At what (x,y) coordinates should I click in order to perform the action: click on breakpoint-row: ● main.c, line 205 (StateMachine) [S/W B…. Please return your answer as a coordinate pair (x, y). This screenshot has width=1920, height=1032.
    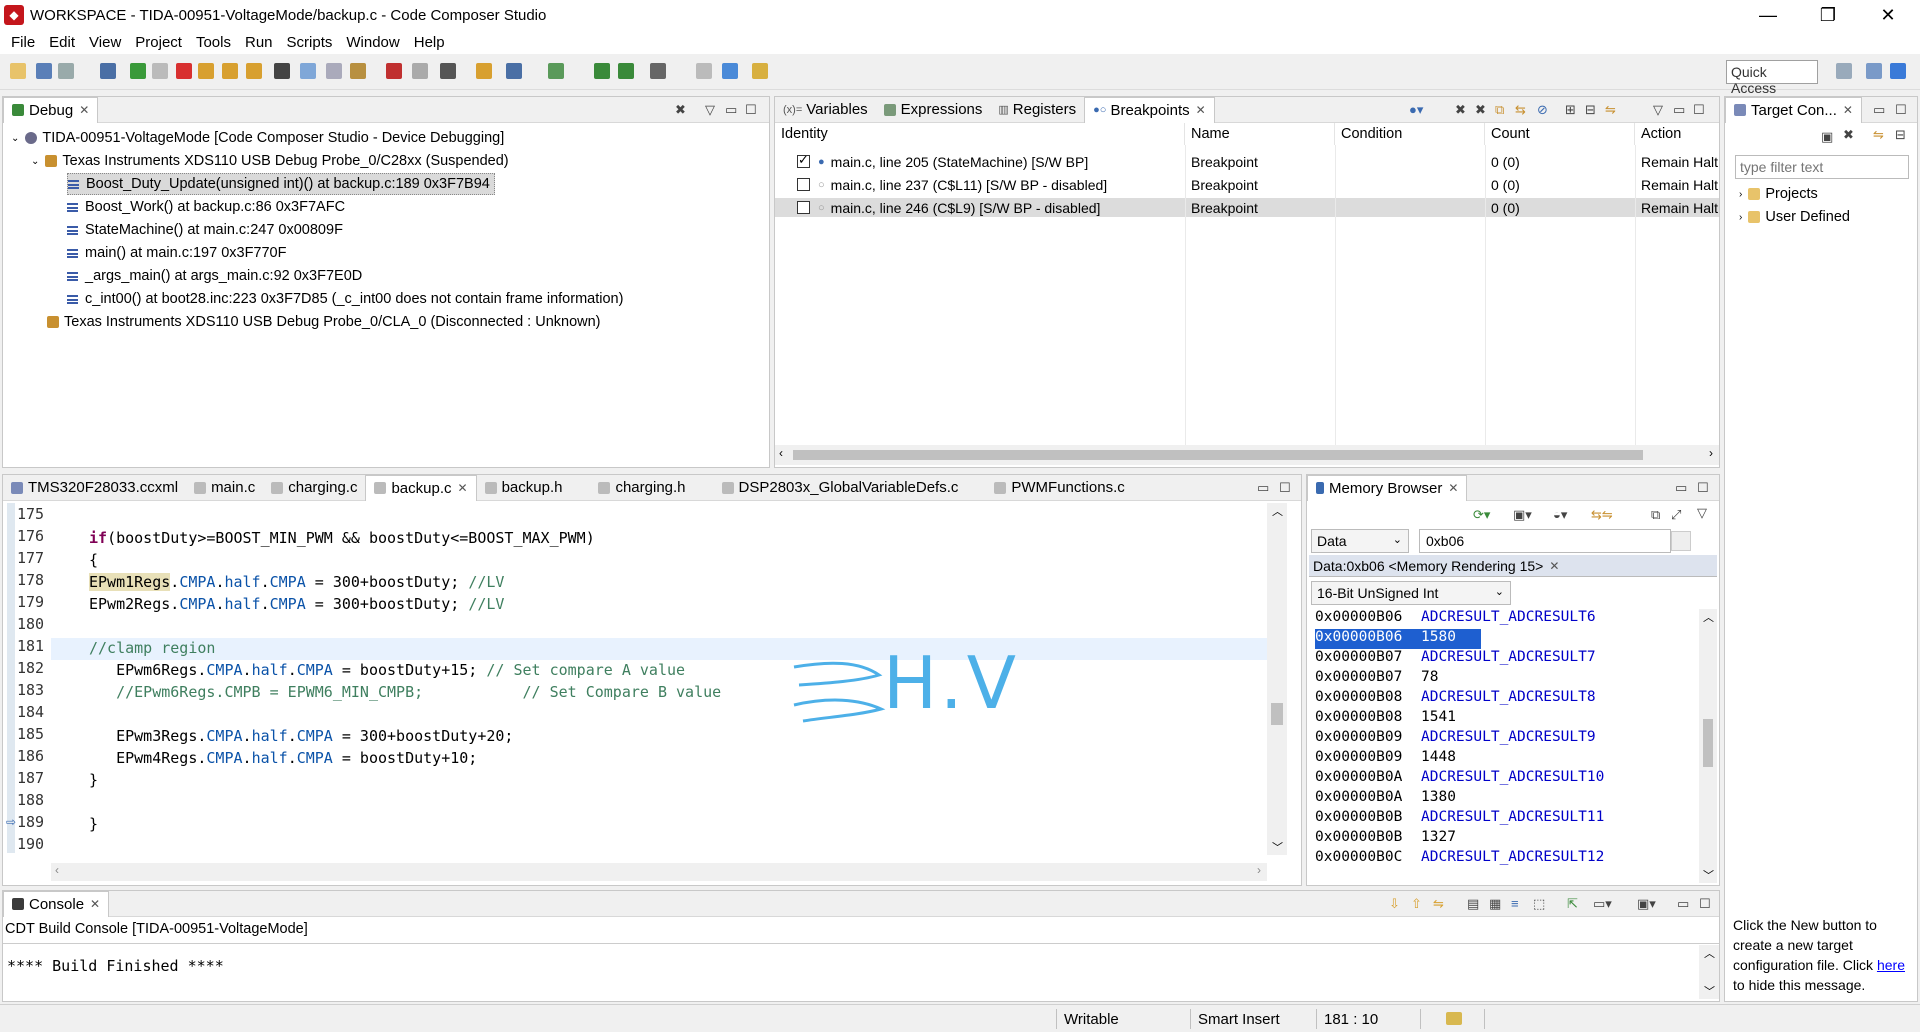
    Looking at the image, I should click on (1247, 161).